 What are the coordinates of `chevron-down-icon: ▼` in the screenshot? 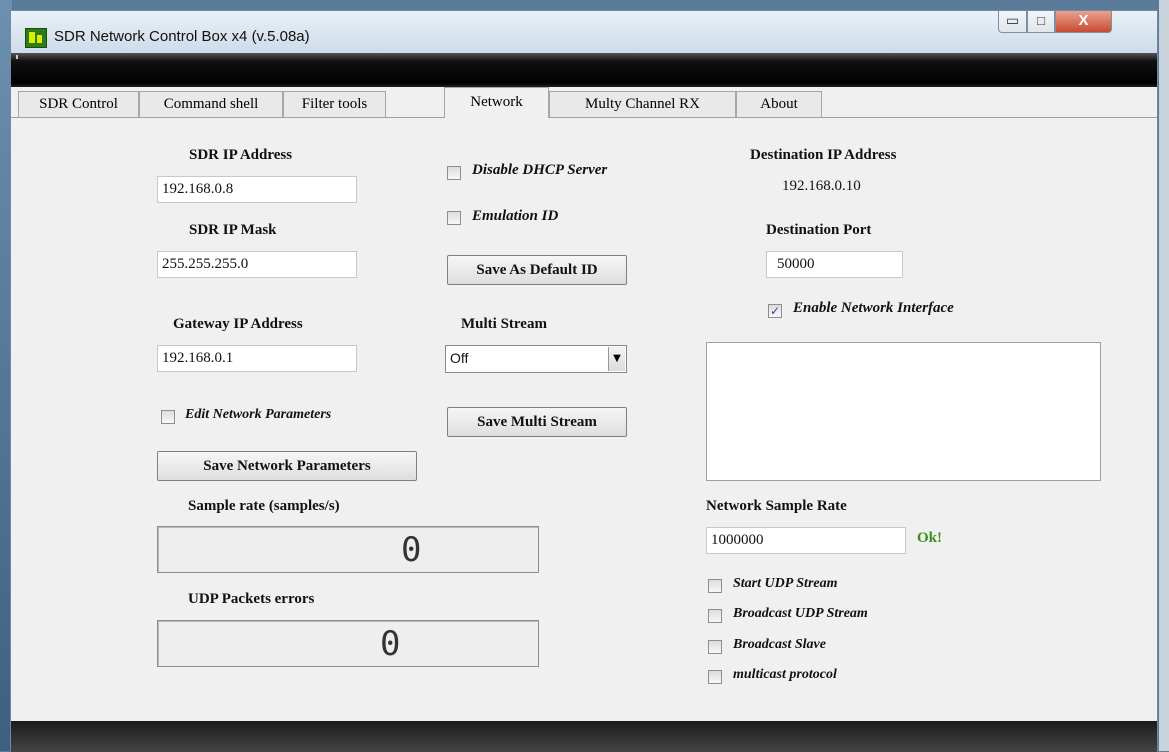 It's located at (616, 359).